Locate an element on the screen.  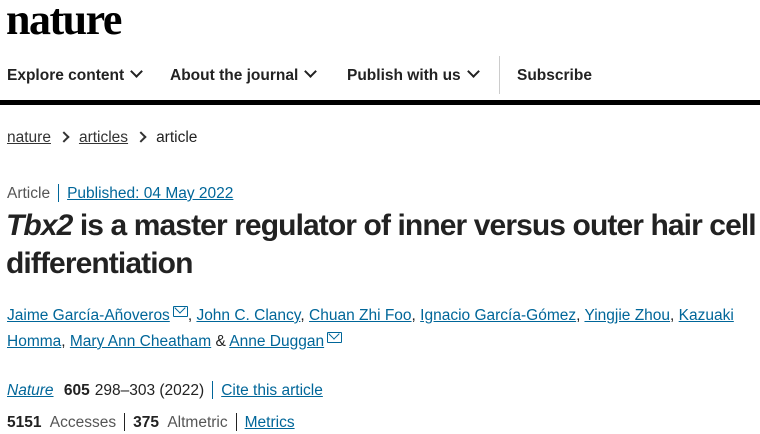
nav-item-label: Explore content is located at coordinates (66, 75).